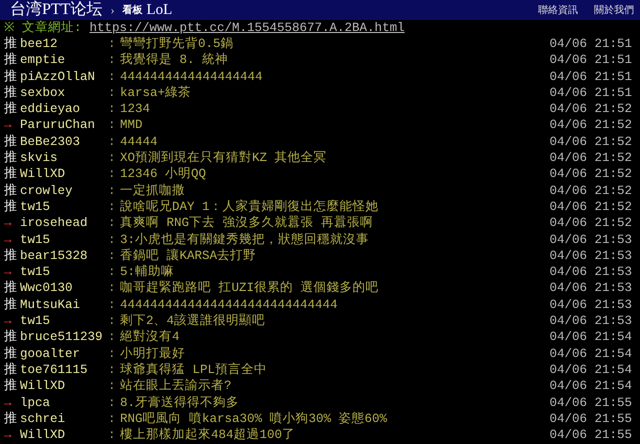 The image size is (640, 444). What do you see at coordinates (192, 76) in the screenshot?
I see `comment-text: 4444444444444444444` at bounding box center [192, 76].